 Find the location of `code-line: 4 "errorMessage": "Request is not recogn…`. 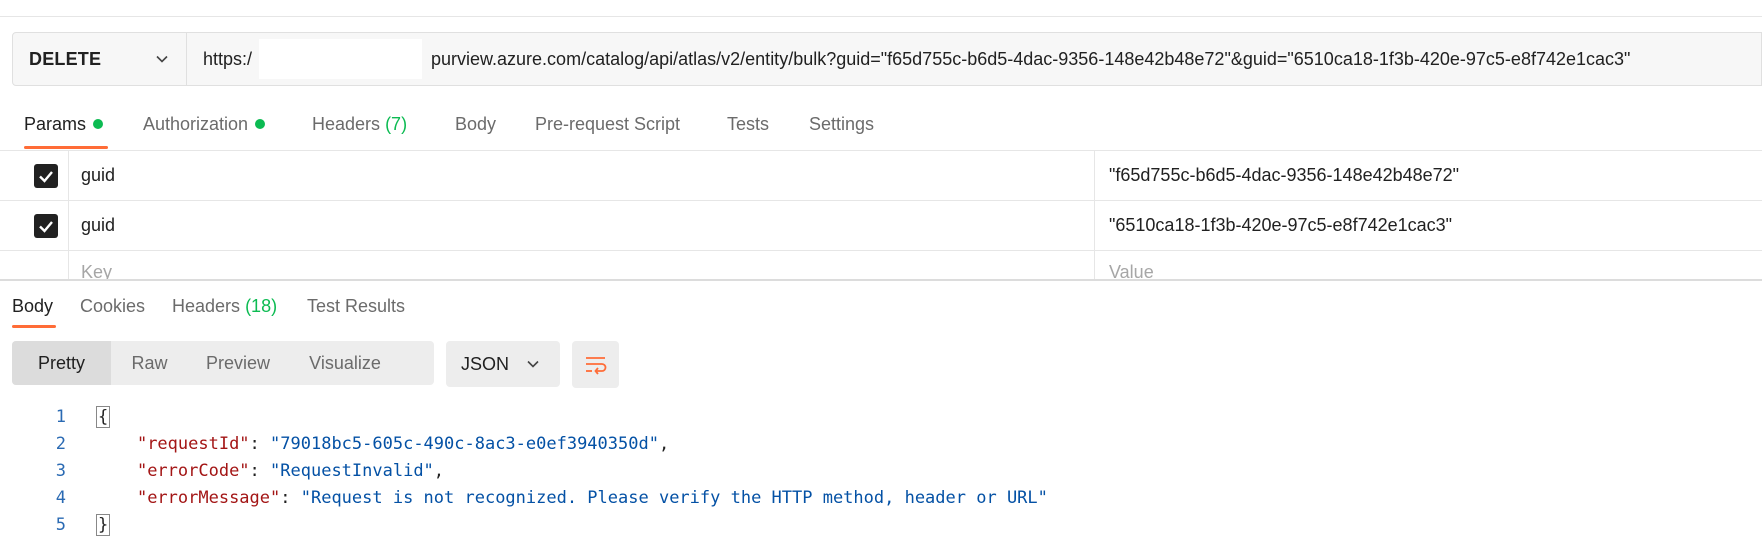

code-line: 4 "errorMessage": "Request is not recogn… is located at coordinates (881, 498).